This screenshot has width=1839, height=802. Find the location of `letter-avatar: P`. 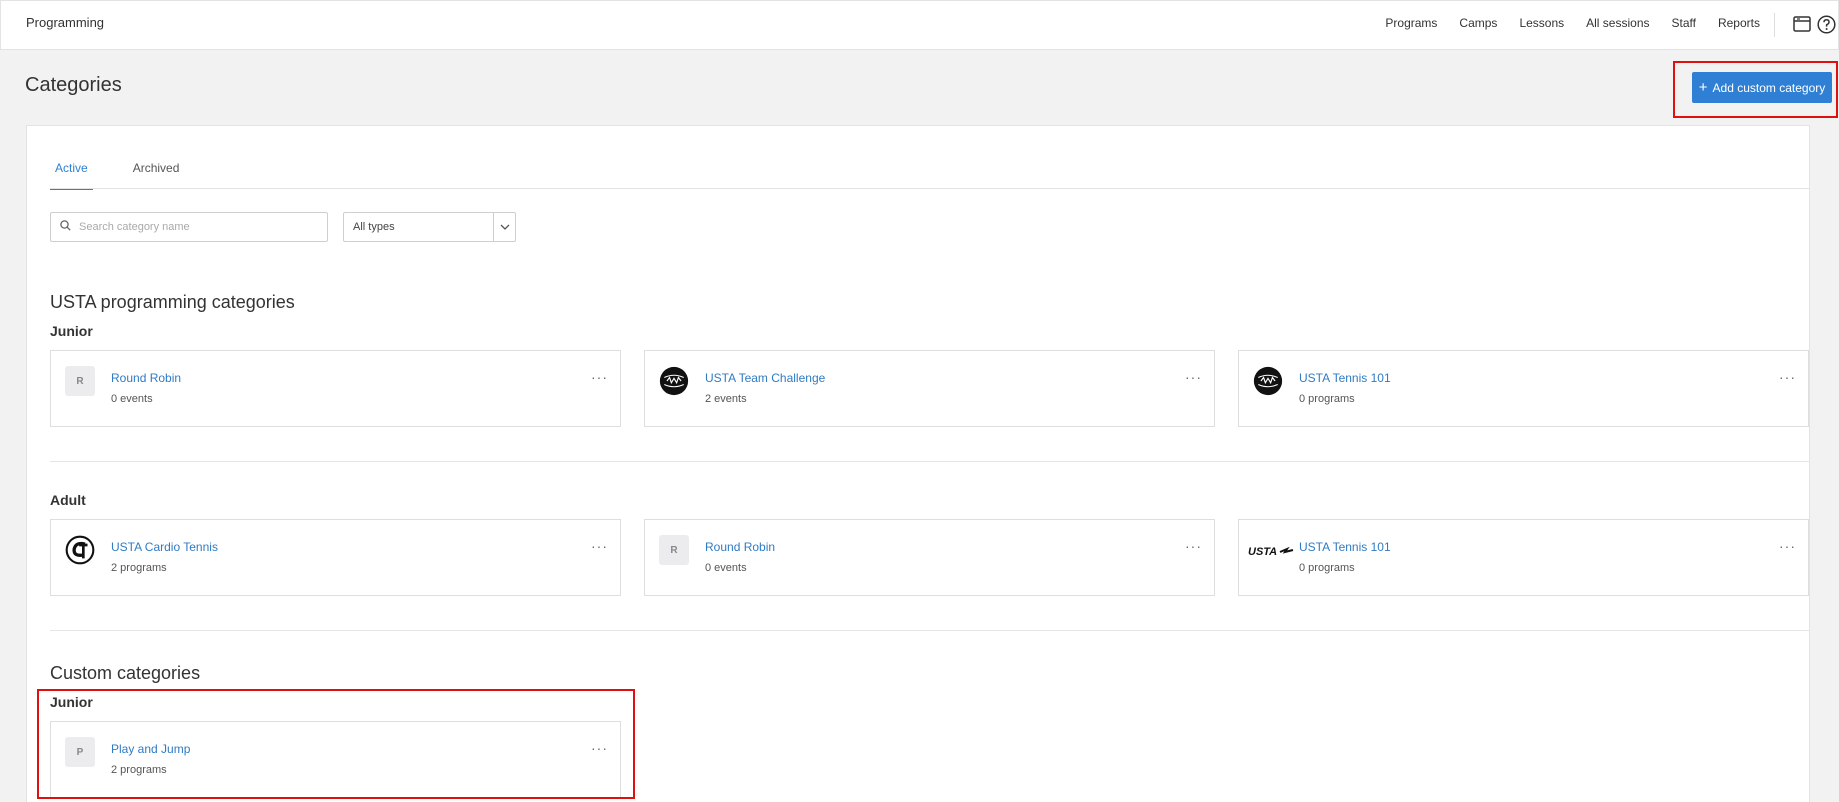

letter-avatar: P is located at coordinates (80, 752).